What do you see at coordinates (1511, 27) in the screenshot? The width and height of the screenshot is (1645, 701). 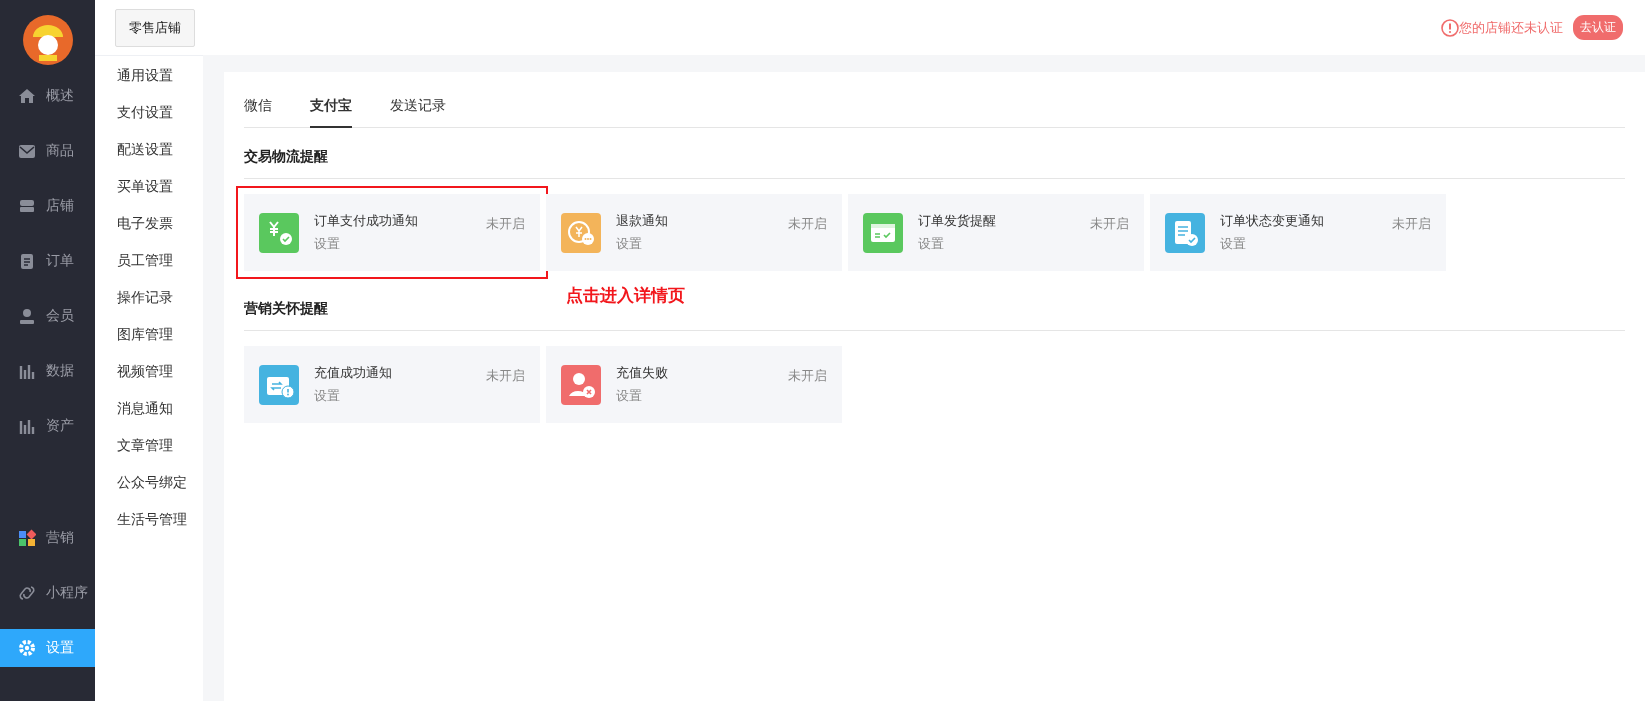 I see `verification-notice: 您的店铺还未认证` at bounding box center [1511, 27].